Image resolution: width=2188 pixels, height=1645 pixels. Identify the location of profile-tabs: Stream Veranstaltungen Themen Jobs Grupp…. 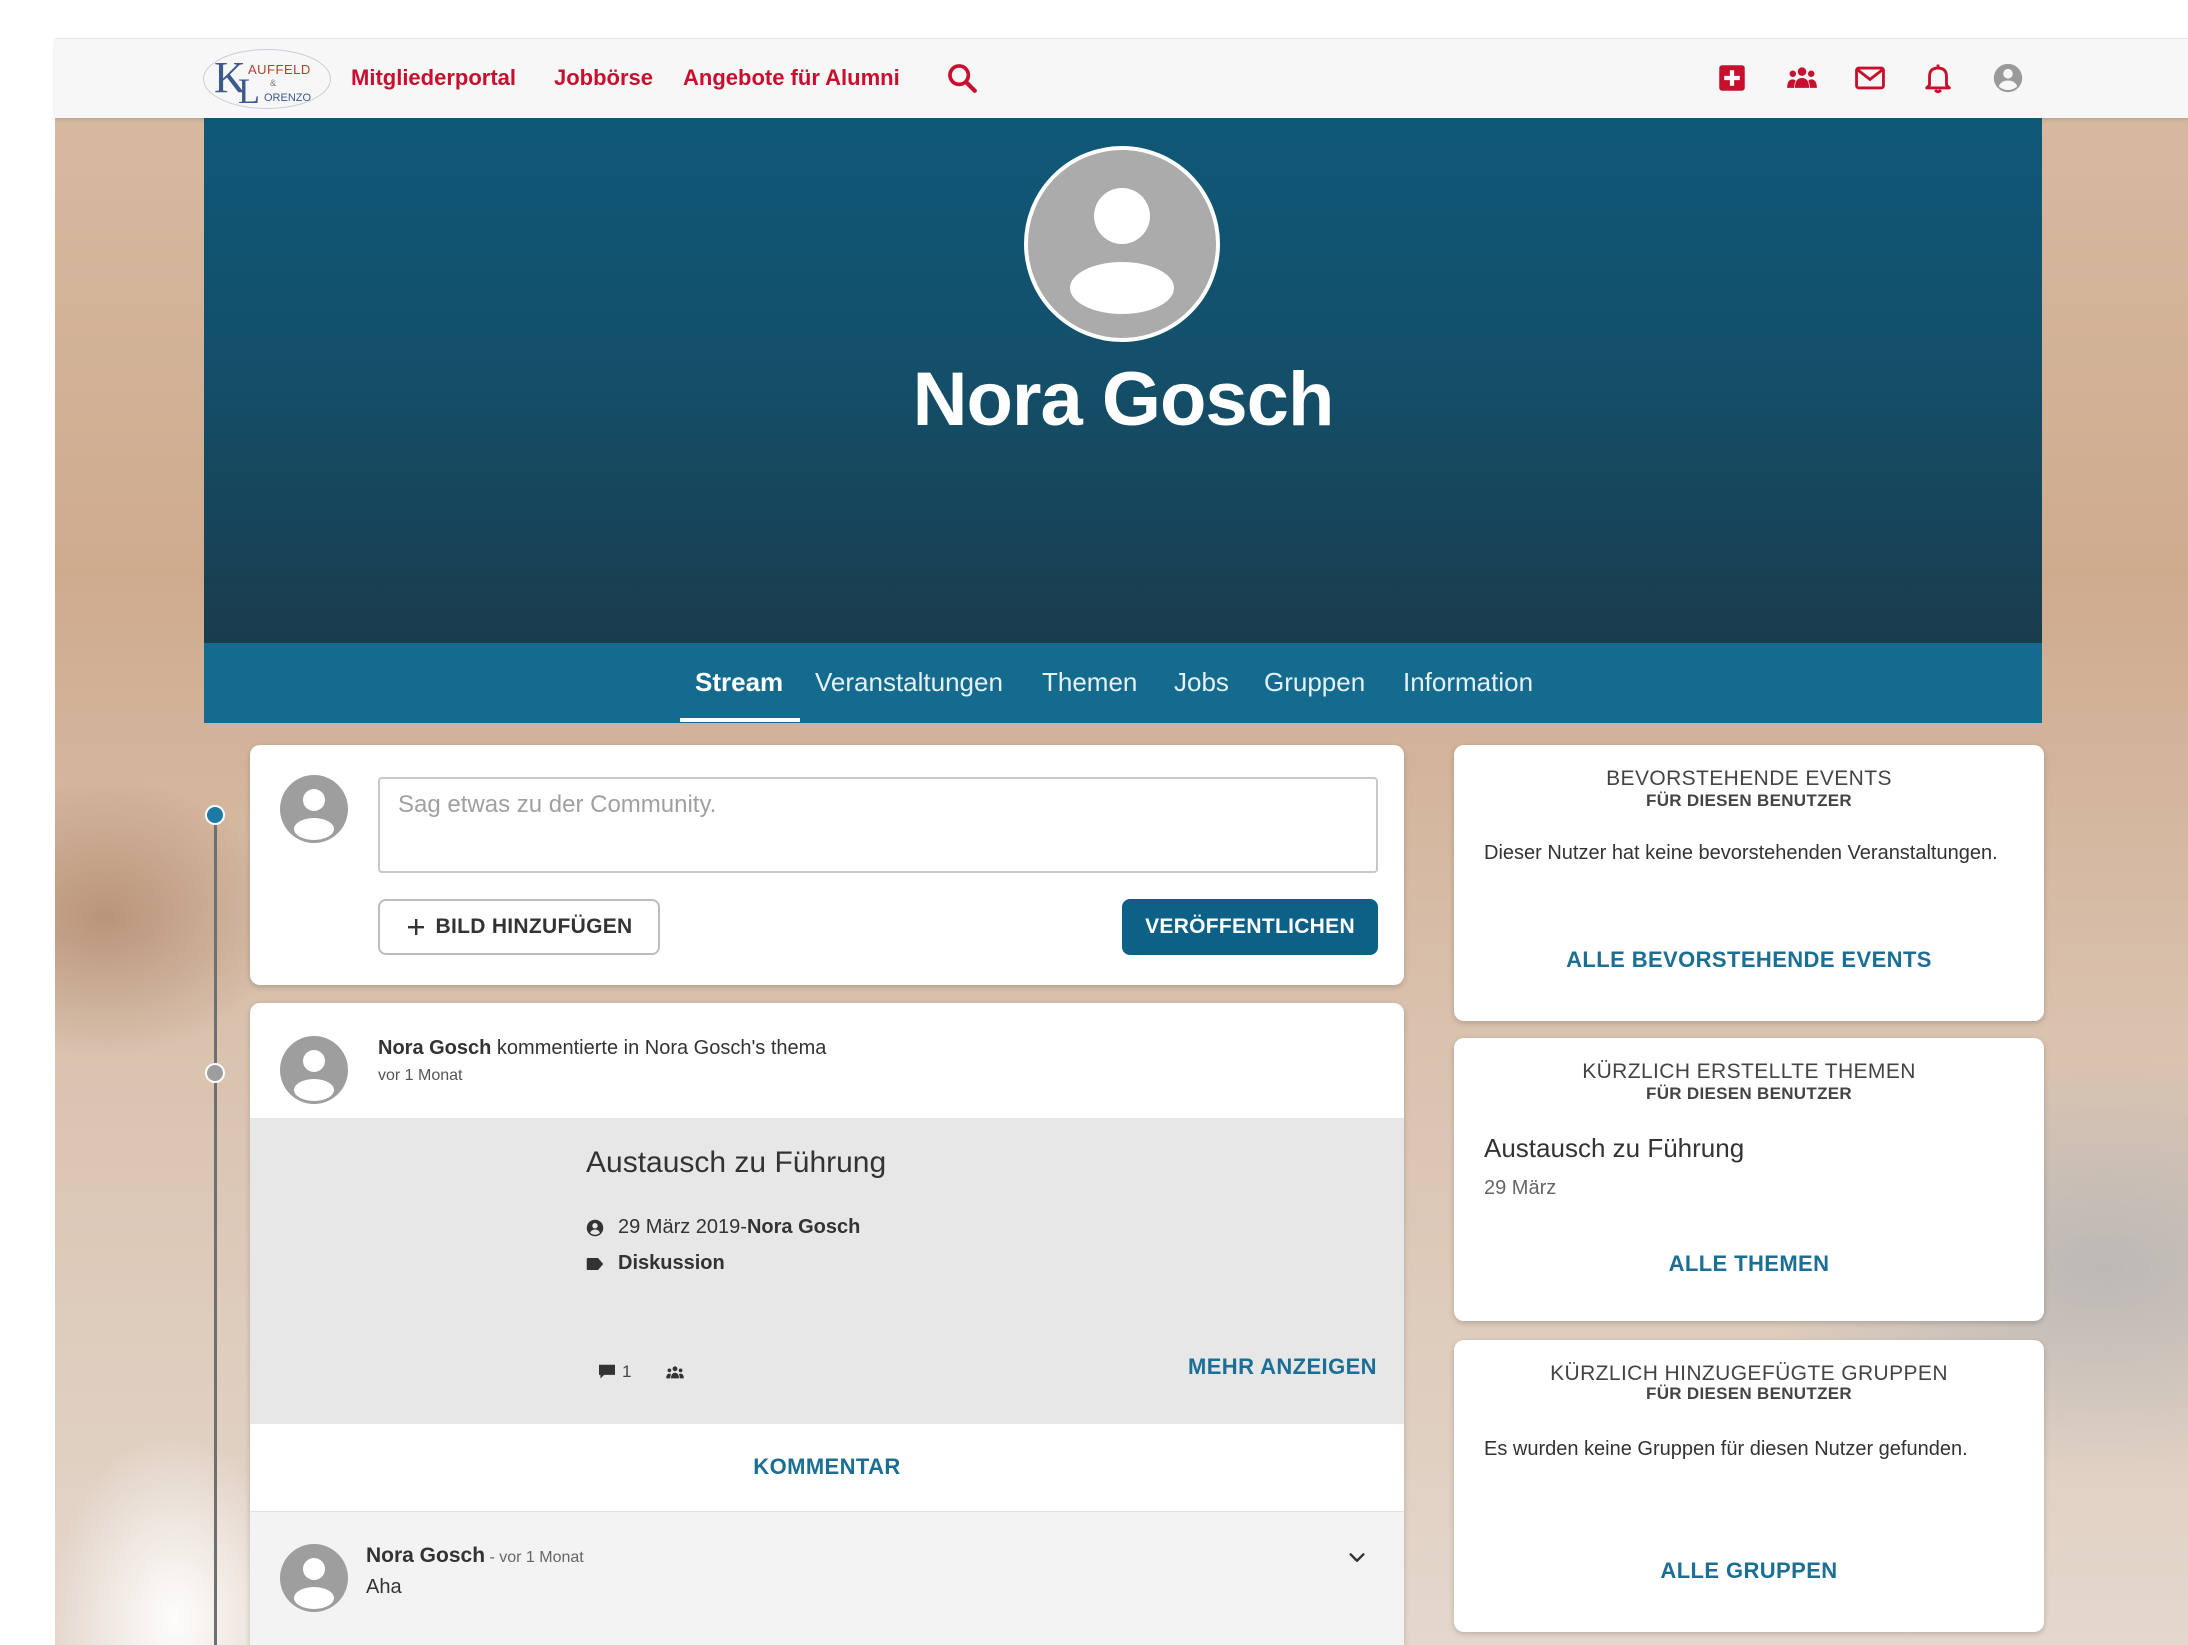
(1123, 683).